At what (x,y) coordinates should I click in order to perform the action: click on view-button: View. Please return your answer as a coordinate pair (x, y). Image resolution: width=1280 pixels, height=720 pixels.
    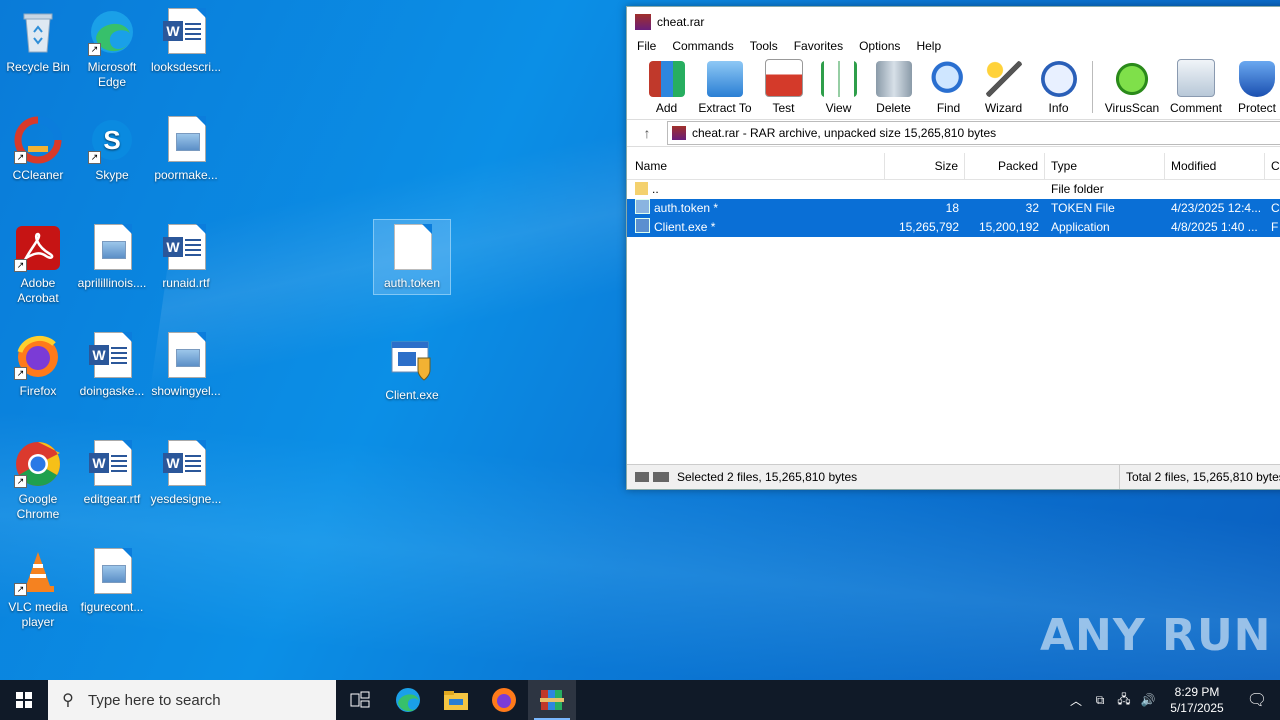
    Looking at the image, I should click on (838, 90).